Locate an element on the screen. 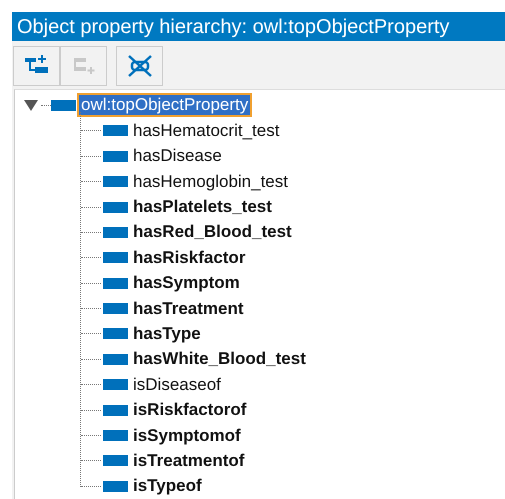 This screenshot has height=499, width=505. add-sub-button is located at coordinates (36, 66).